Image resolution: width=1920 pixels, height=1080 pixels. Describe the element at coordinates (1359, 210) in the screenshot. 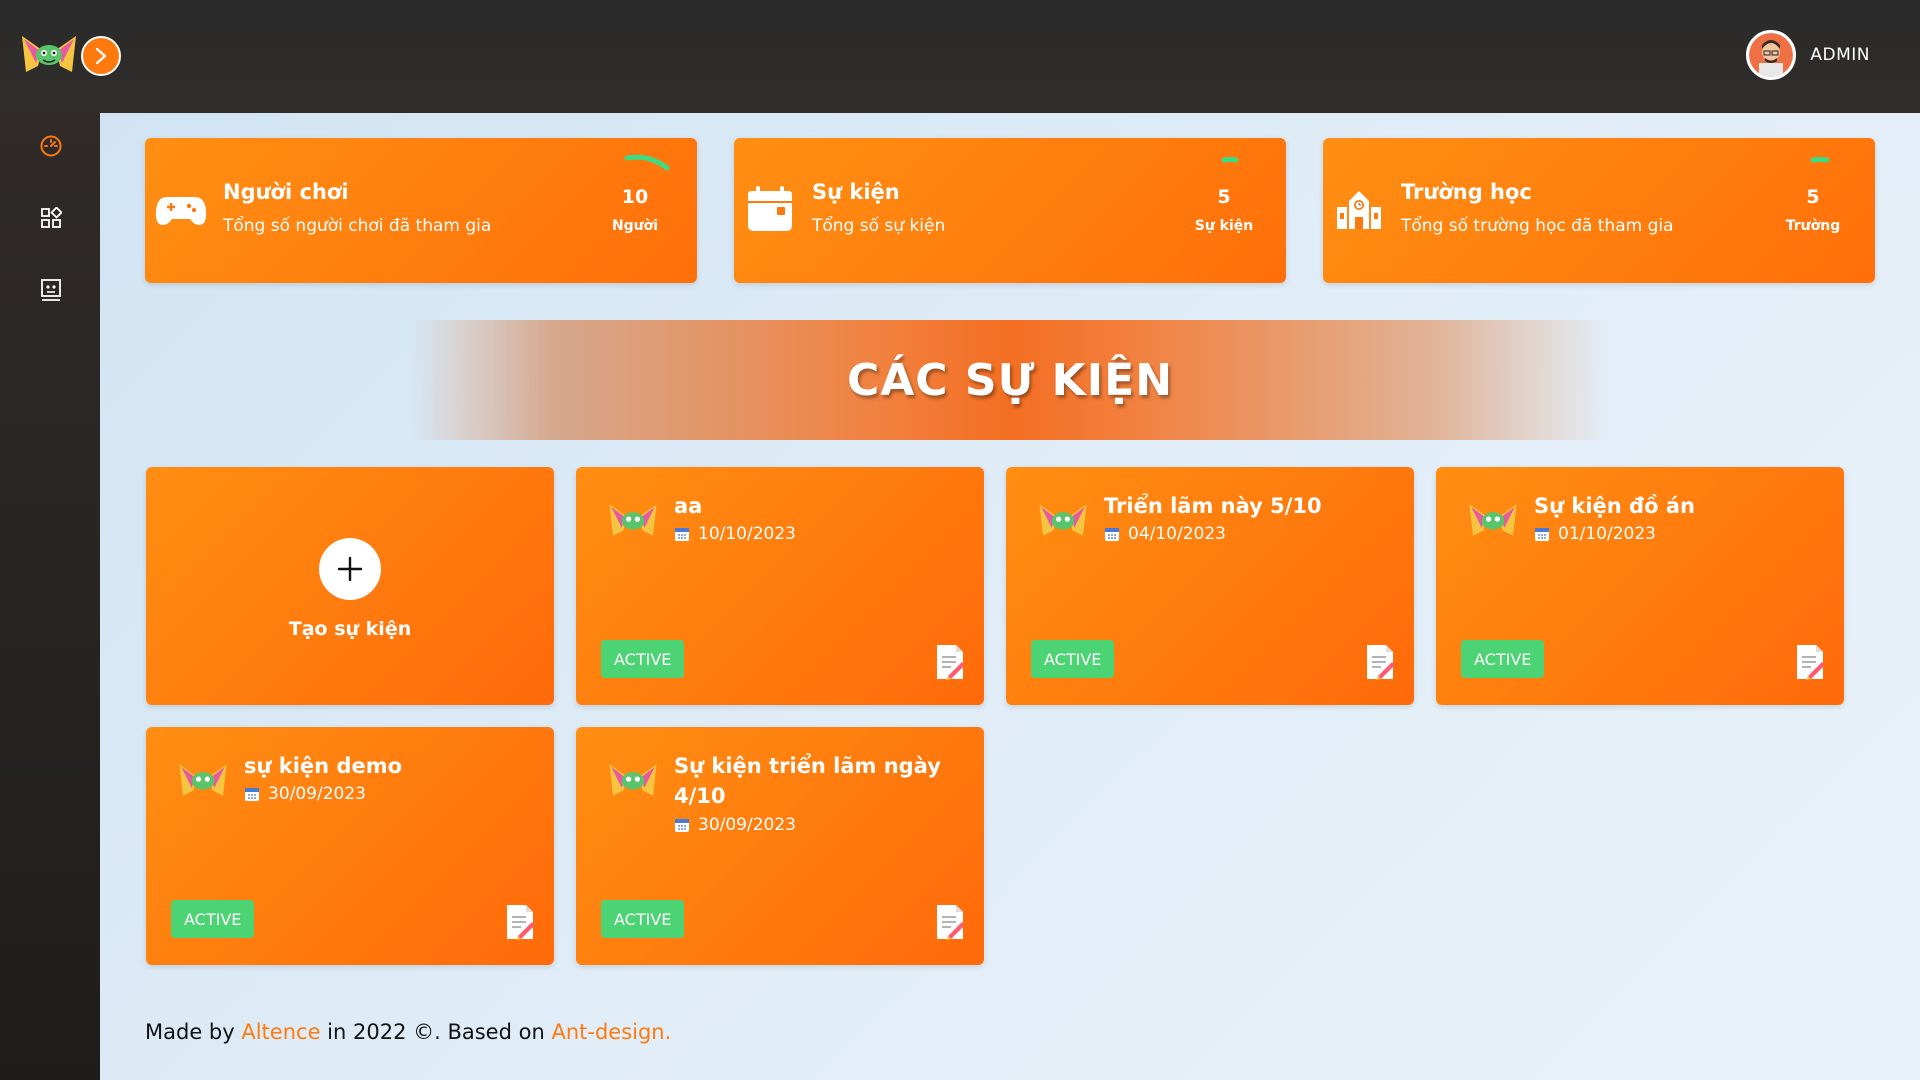

I see `school-icon` at that location.